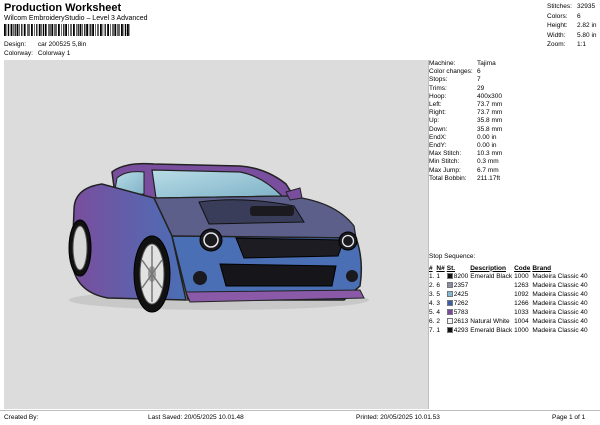 Image resolution: width=600 pixels, height=425 pixels. What do you see at coordinates (521, 330) in the screenshot?
I see `row-code-text: 1000` at bounding box center [521, 330].